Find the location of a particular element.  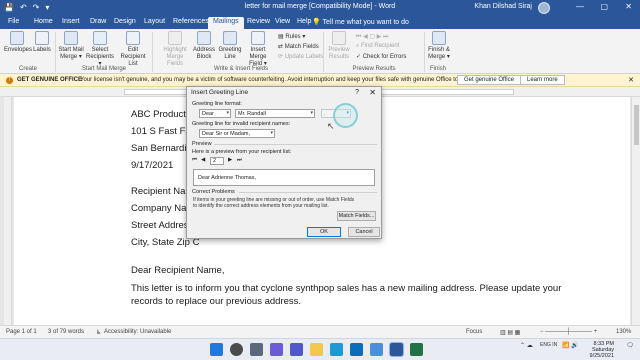

preview-results-button: Preview Results is located at coordinates (339, 46).